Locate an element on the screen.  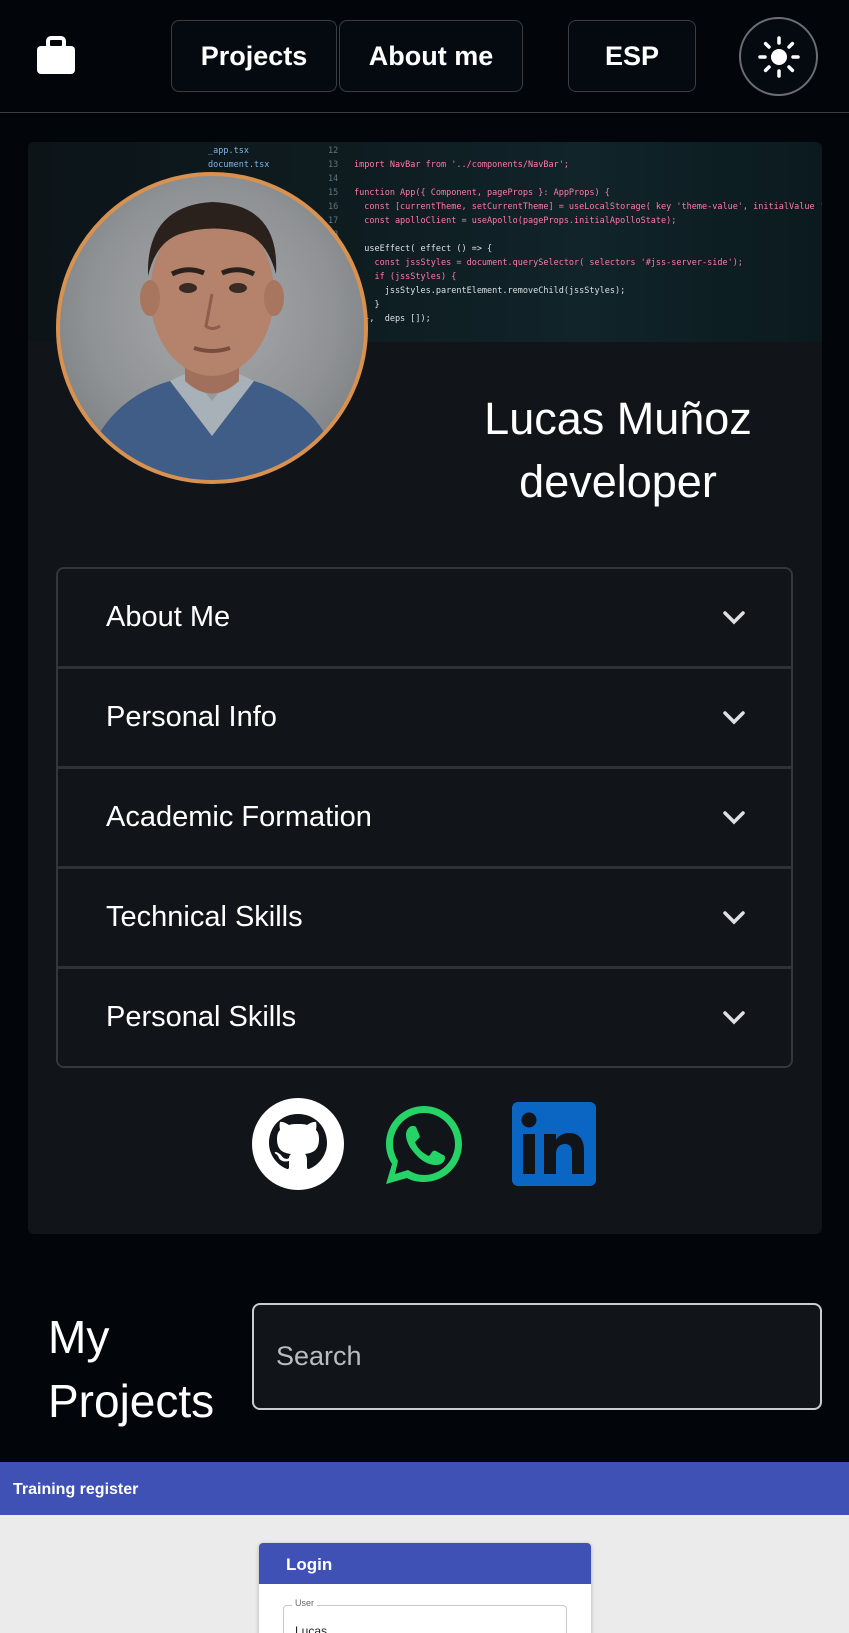
banner-code-line: 23 } is located at coordinates (575, 305).